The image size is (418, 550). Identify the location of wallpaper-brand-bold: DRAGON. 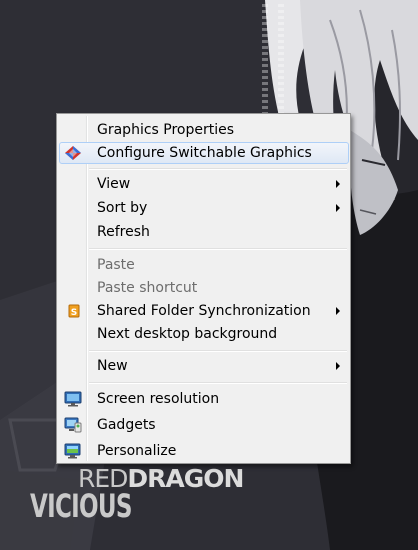
(185, 478).